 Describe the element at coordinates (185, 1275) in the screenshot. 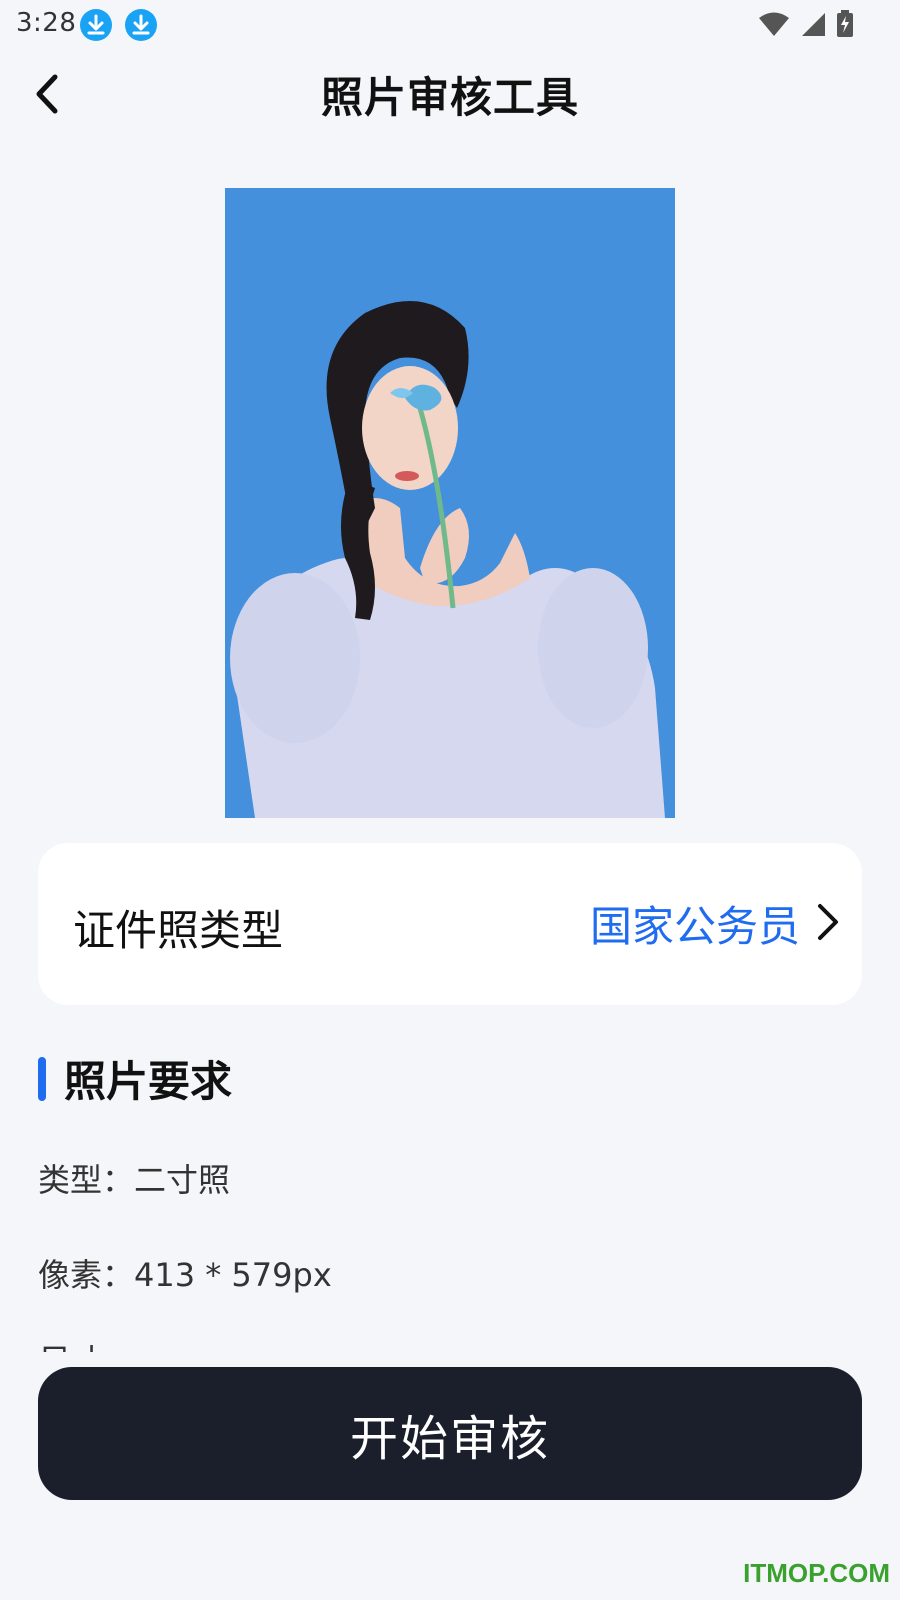

I see `requirement-item: 像素：413 * 579px` at that location.